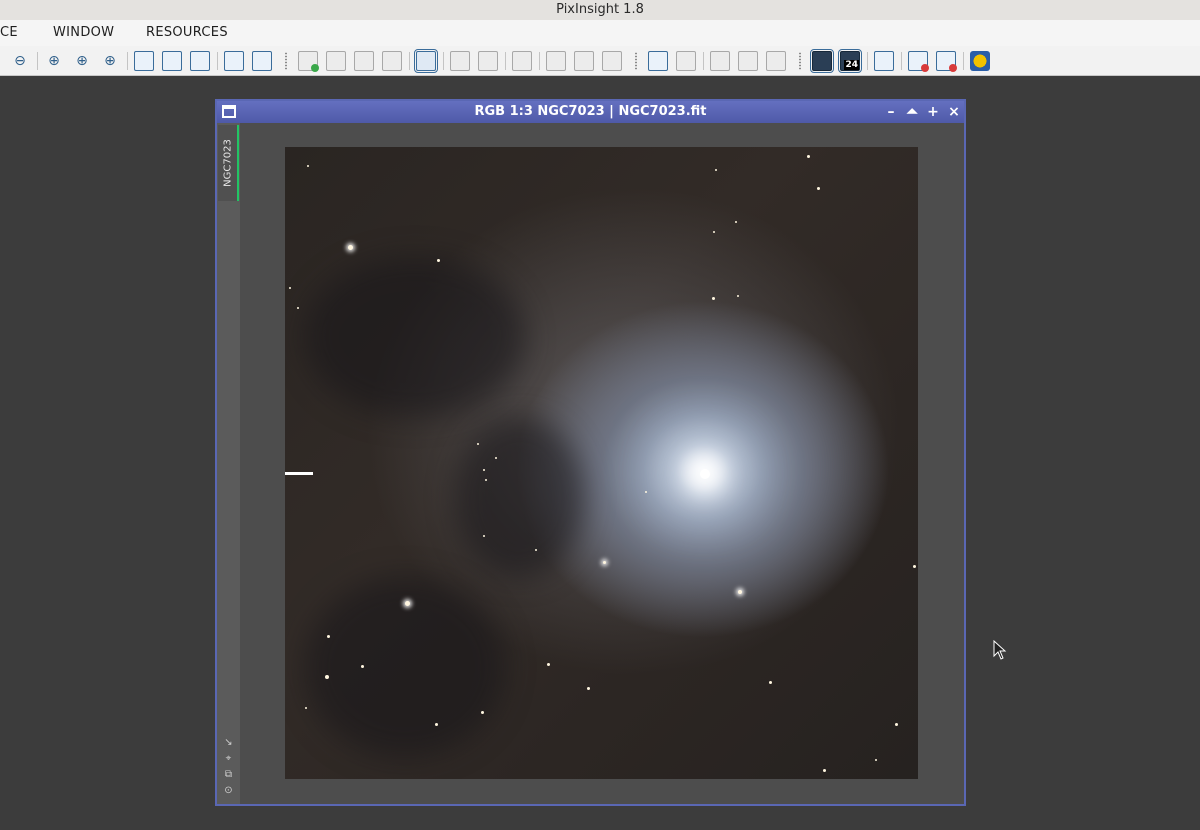 The height and width of the screenshot is (830, 1200). Describe the element at coordinates (392, 61) in the screenshot. I see `add-image-2-icon` at that location.